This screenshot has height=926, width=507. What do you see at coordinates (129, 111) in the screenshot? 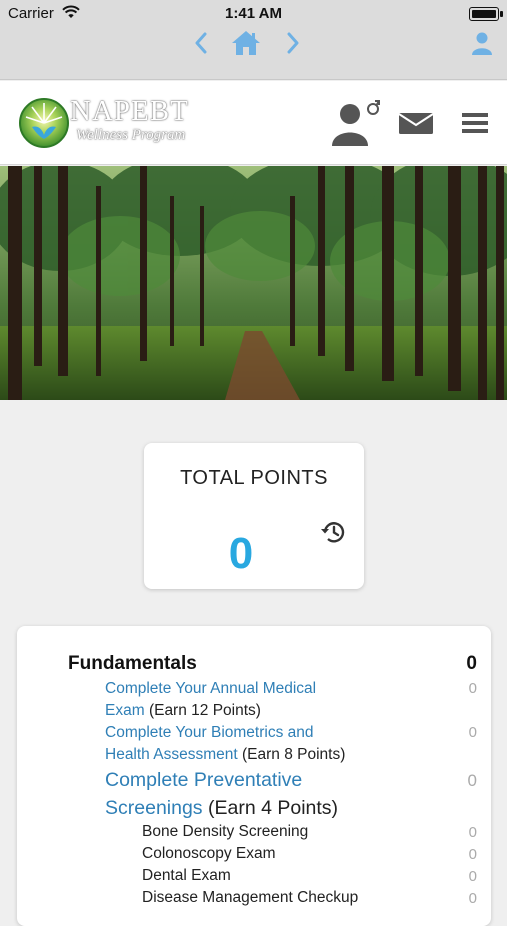
I see `logo-brand-text: NAPEBT` at bounding box center [129, 111].